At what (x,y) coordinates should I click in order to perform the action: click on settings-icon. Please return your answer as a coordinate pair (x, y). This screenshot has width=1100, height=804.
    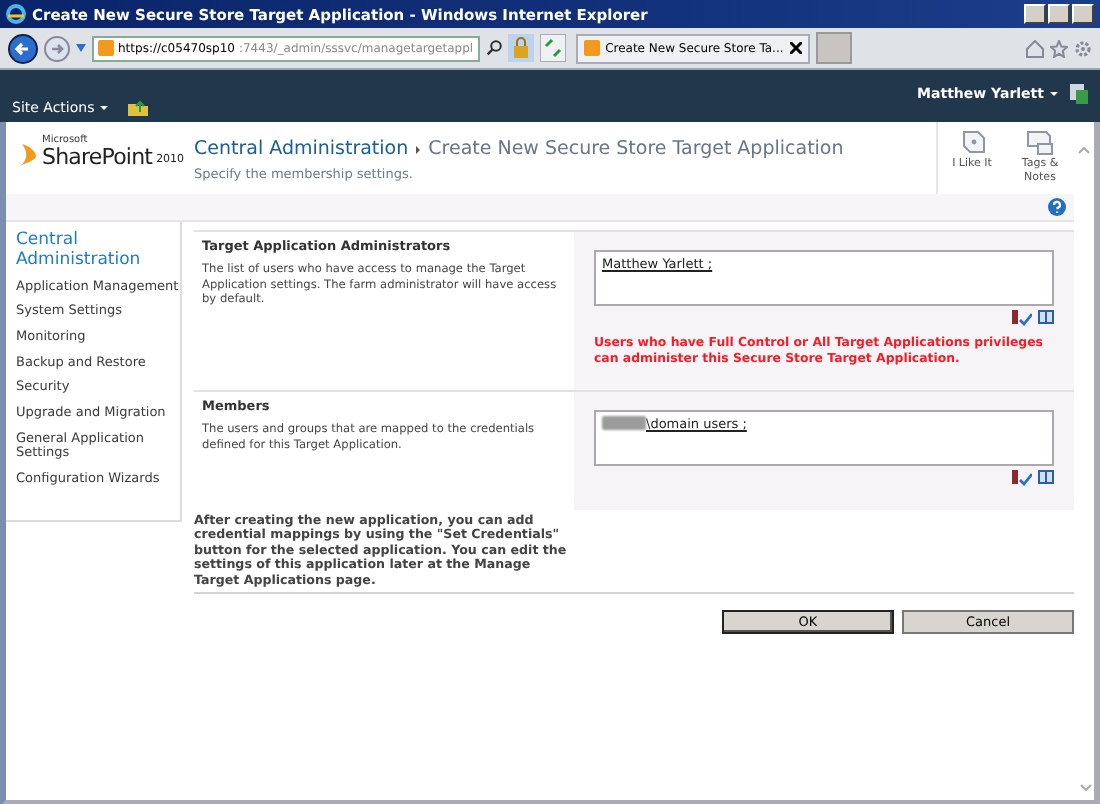
    Looking at the image, I should click on (1083, 48).